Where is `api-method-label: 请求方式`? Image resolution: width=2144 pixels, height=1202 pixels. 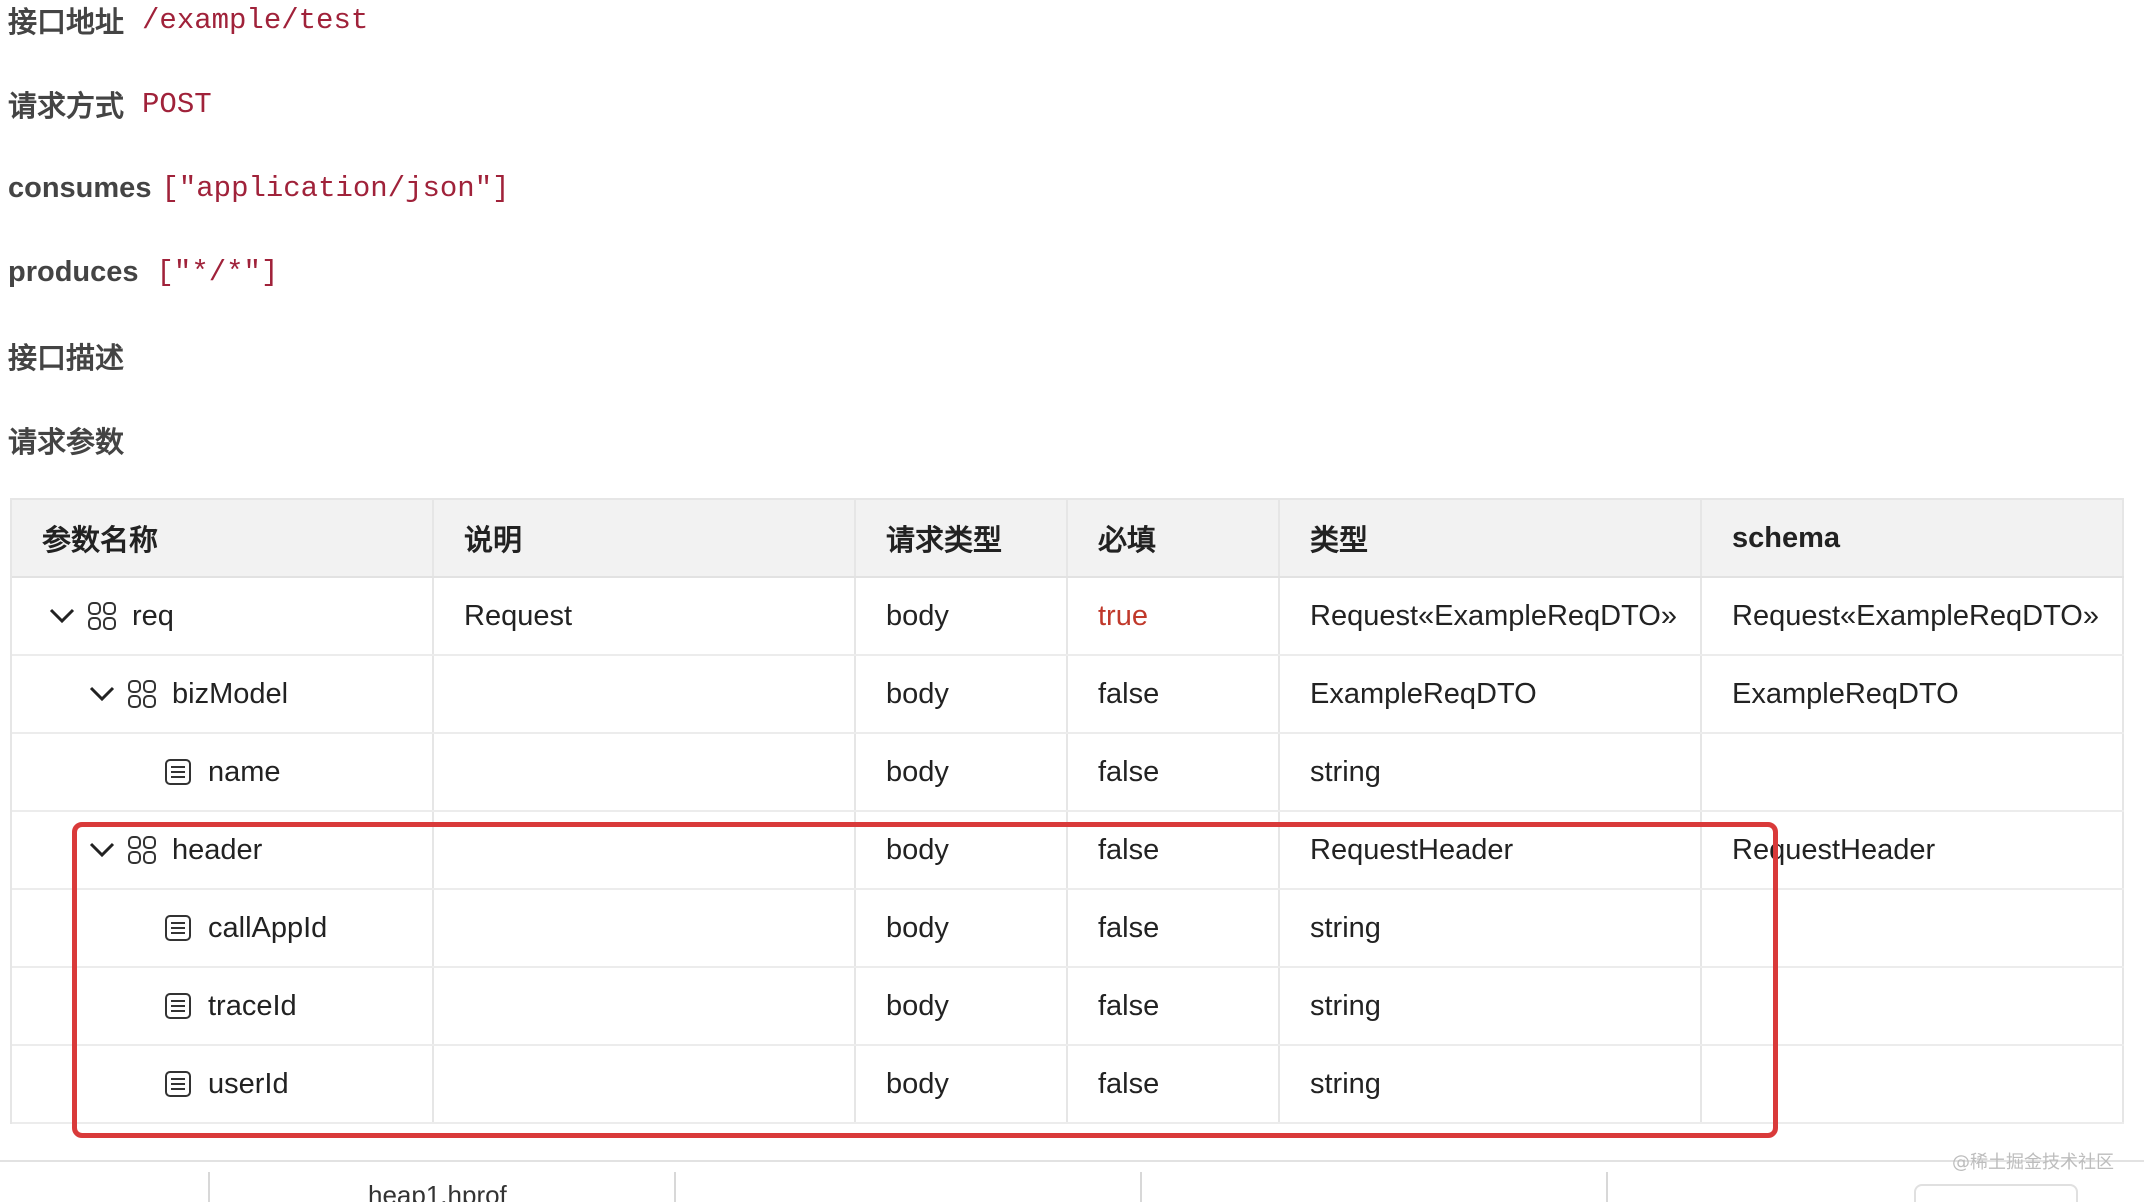 api-method-label: 请求方式 is located at coordinates (66, 107).